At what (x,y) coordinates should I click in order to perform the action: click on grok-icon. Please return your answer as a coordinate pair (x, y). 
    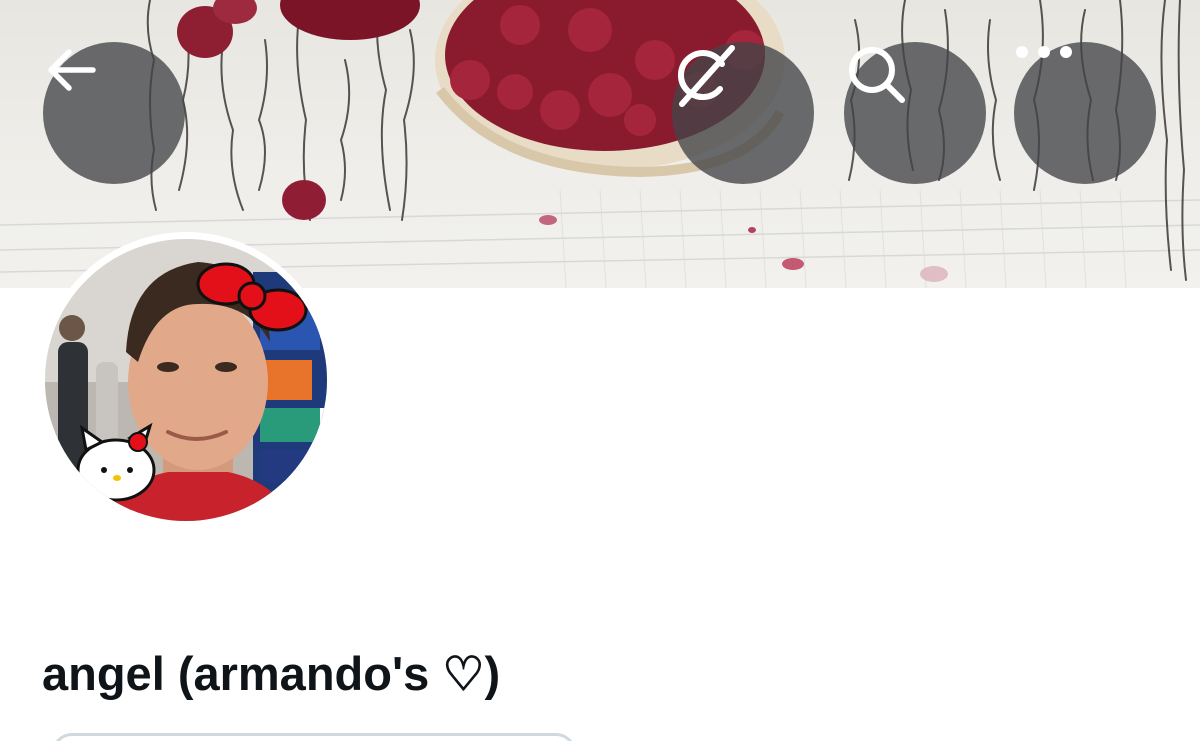
    Looking at the image, I should click on (706, 76).